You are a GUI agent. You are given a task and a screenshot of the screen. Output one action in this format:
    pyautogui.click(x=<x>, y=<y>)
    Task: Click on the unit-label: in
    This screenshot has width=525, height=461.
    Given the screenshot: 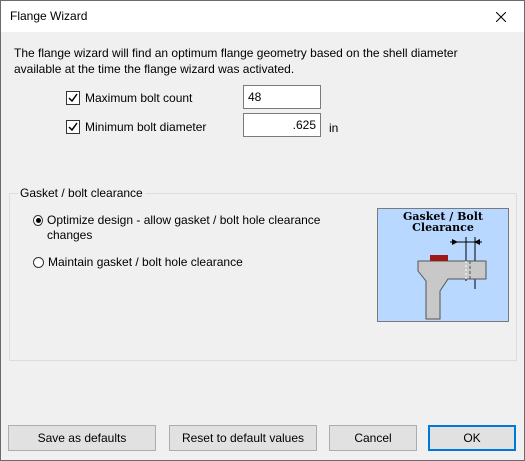 What is the action you would take?
    pyautogui.click(x=334, y=128)
    